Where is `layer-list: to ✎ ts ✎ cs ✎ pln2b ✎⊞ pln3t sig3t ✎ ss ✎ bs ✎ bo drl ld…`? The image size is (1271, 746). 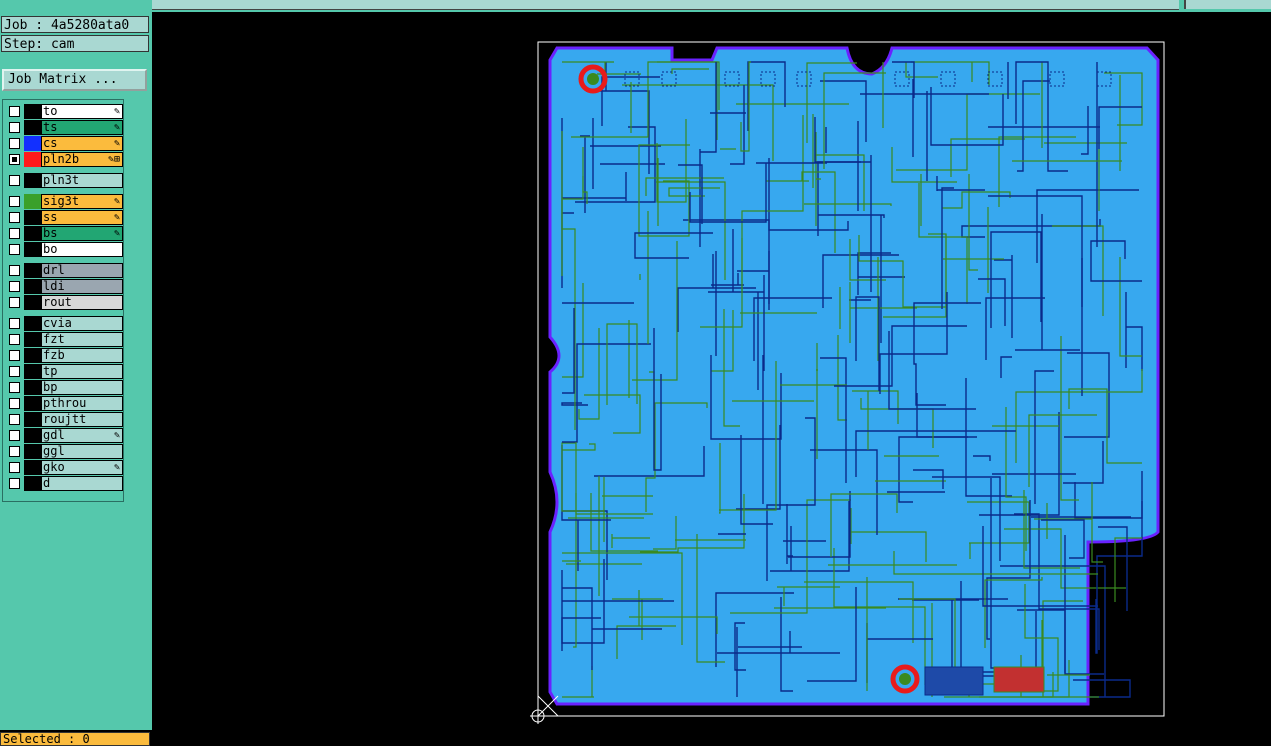 layer-list: to ✎ ts ✎ cs ✎ pln2b ✎⊞ pln3t sig3t ✎ ss ✎ bs ✎ bo drl ld… is located at coordinates (63, 300).